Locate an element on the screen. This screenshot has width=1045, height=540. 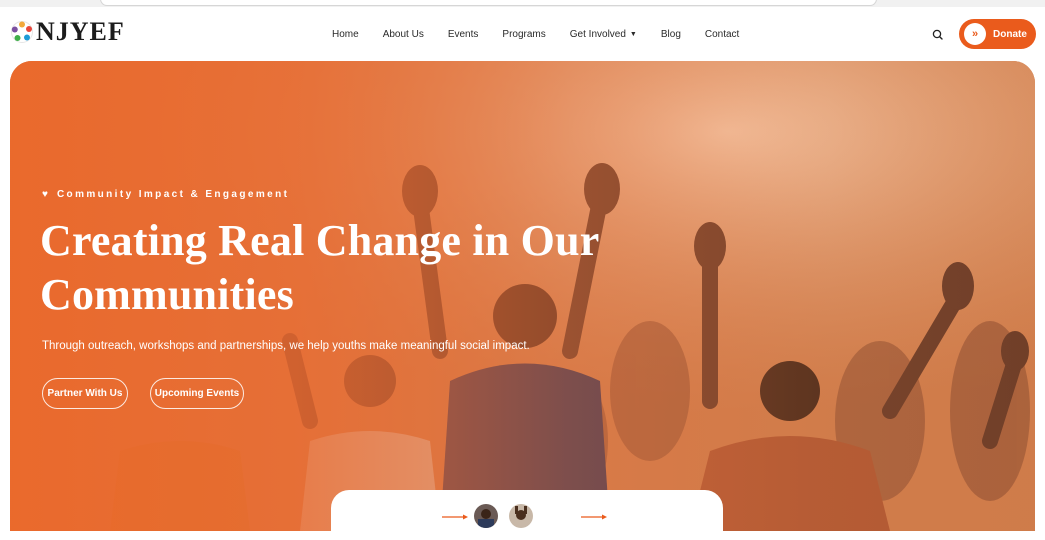
nav-item-get-involved-label: Get Involved is located at coordinates (597, 34).